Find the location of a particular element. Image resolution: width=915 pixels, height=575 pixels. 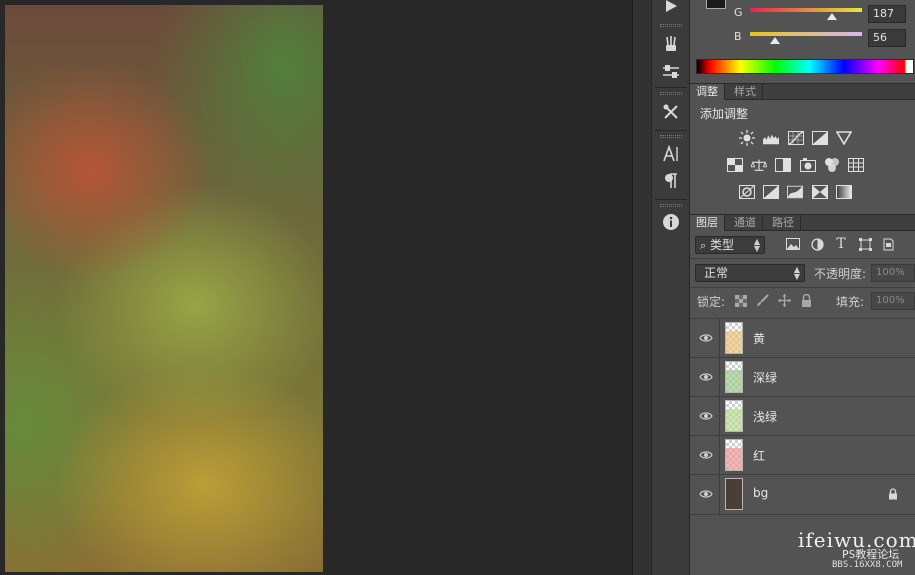

fill-field: 100% is located at coordinates (893, 301).